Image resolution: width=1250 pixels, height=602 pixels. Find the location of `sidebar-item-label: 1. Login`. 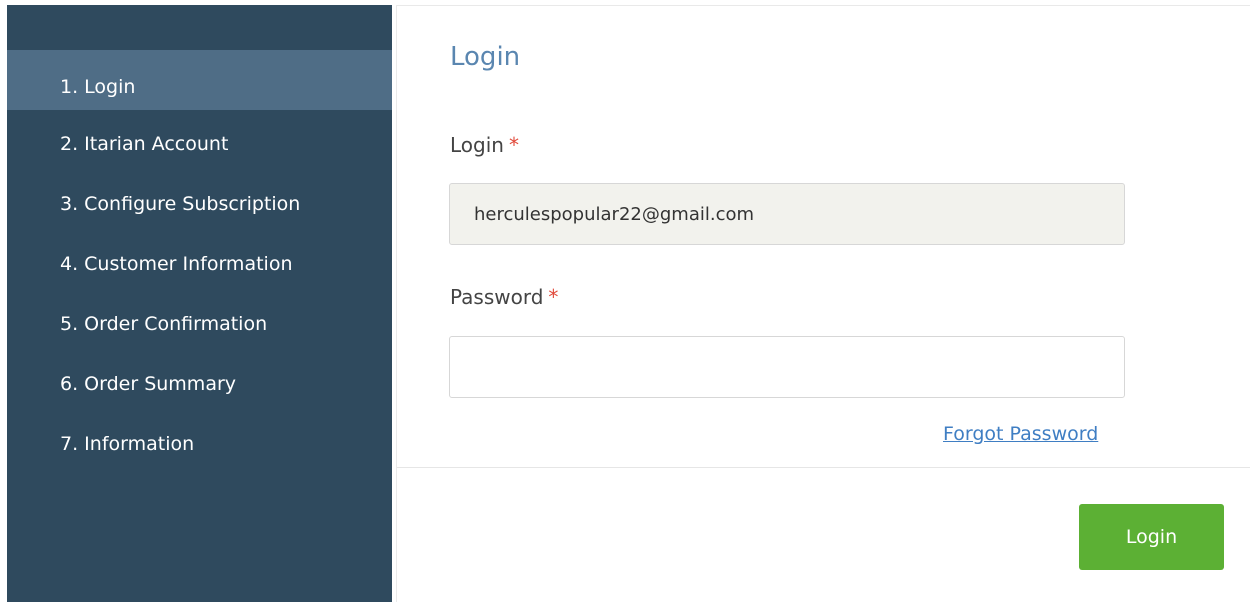

sidebar-item-label: 1. Login is located at coordinates (98, 86).